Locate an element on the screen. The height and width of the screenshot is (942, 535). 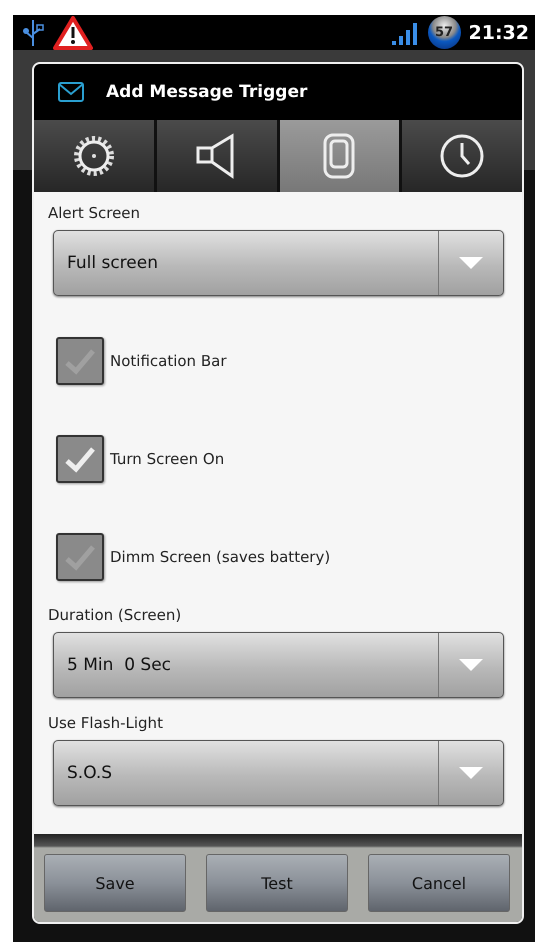
field-label: Alert Screen is located at coordinates (95, 213).